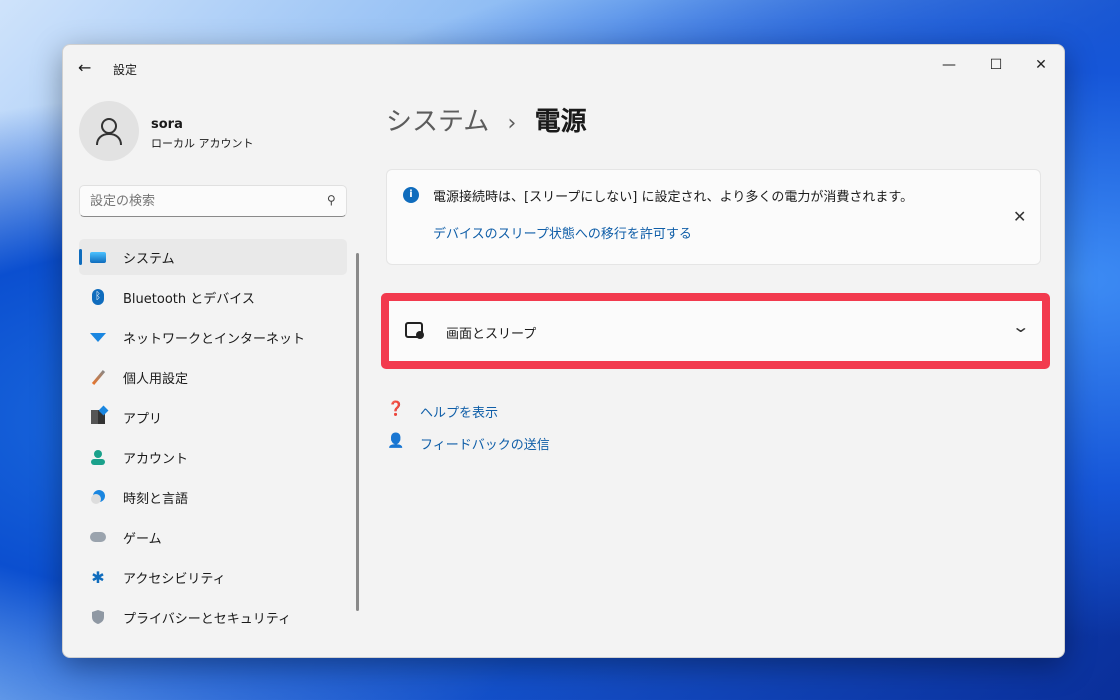 This screenshot has width=1120, height=700. I want to click on bluetooth-icon: ᛒ, so click(98, 297).